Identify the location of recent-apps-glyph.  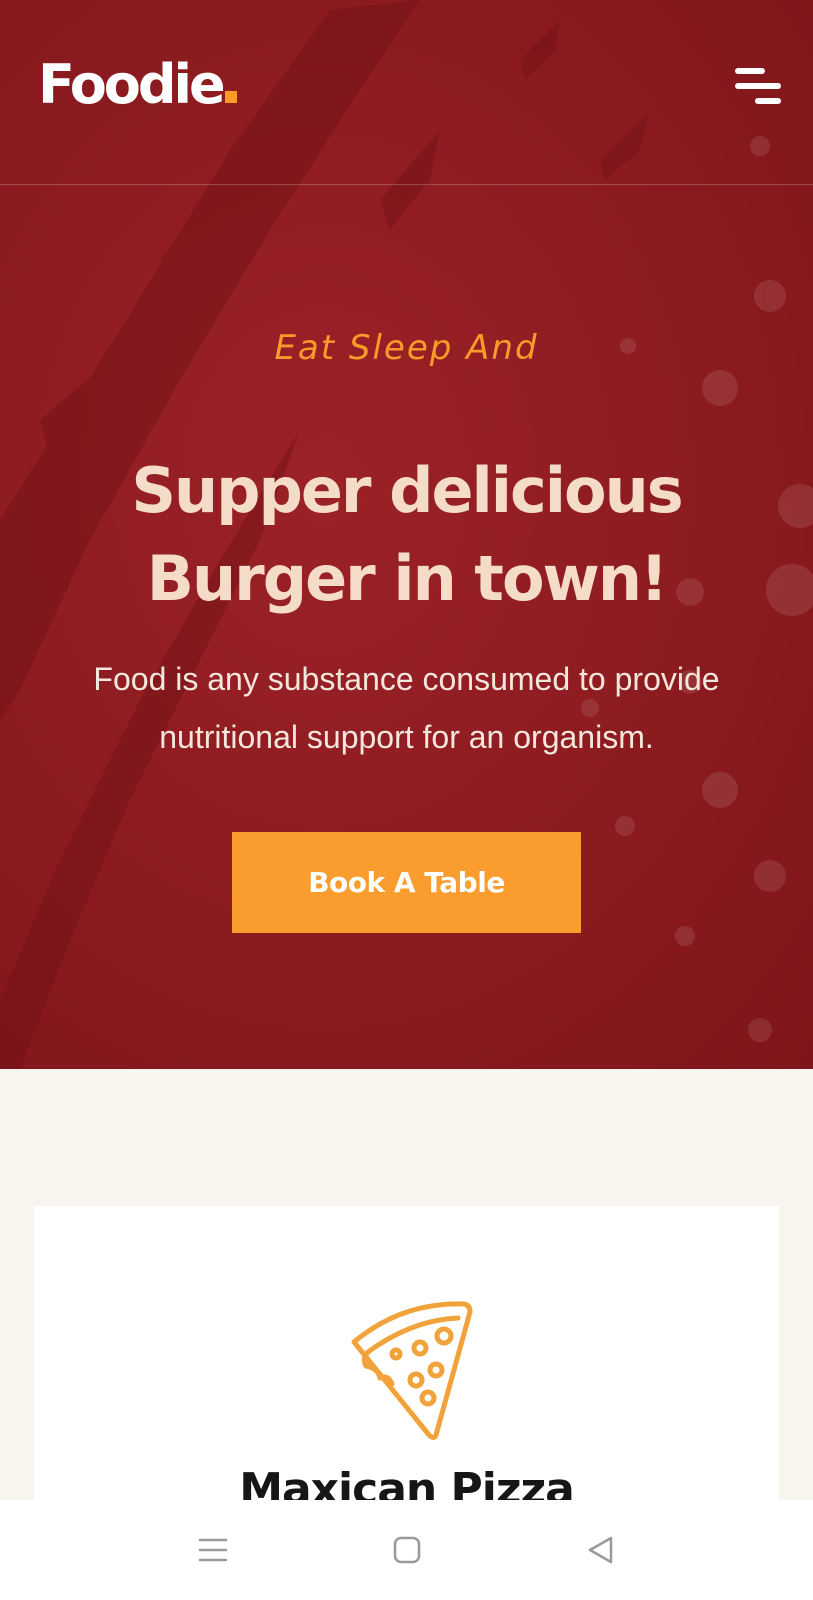
(213, 1550).